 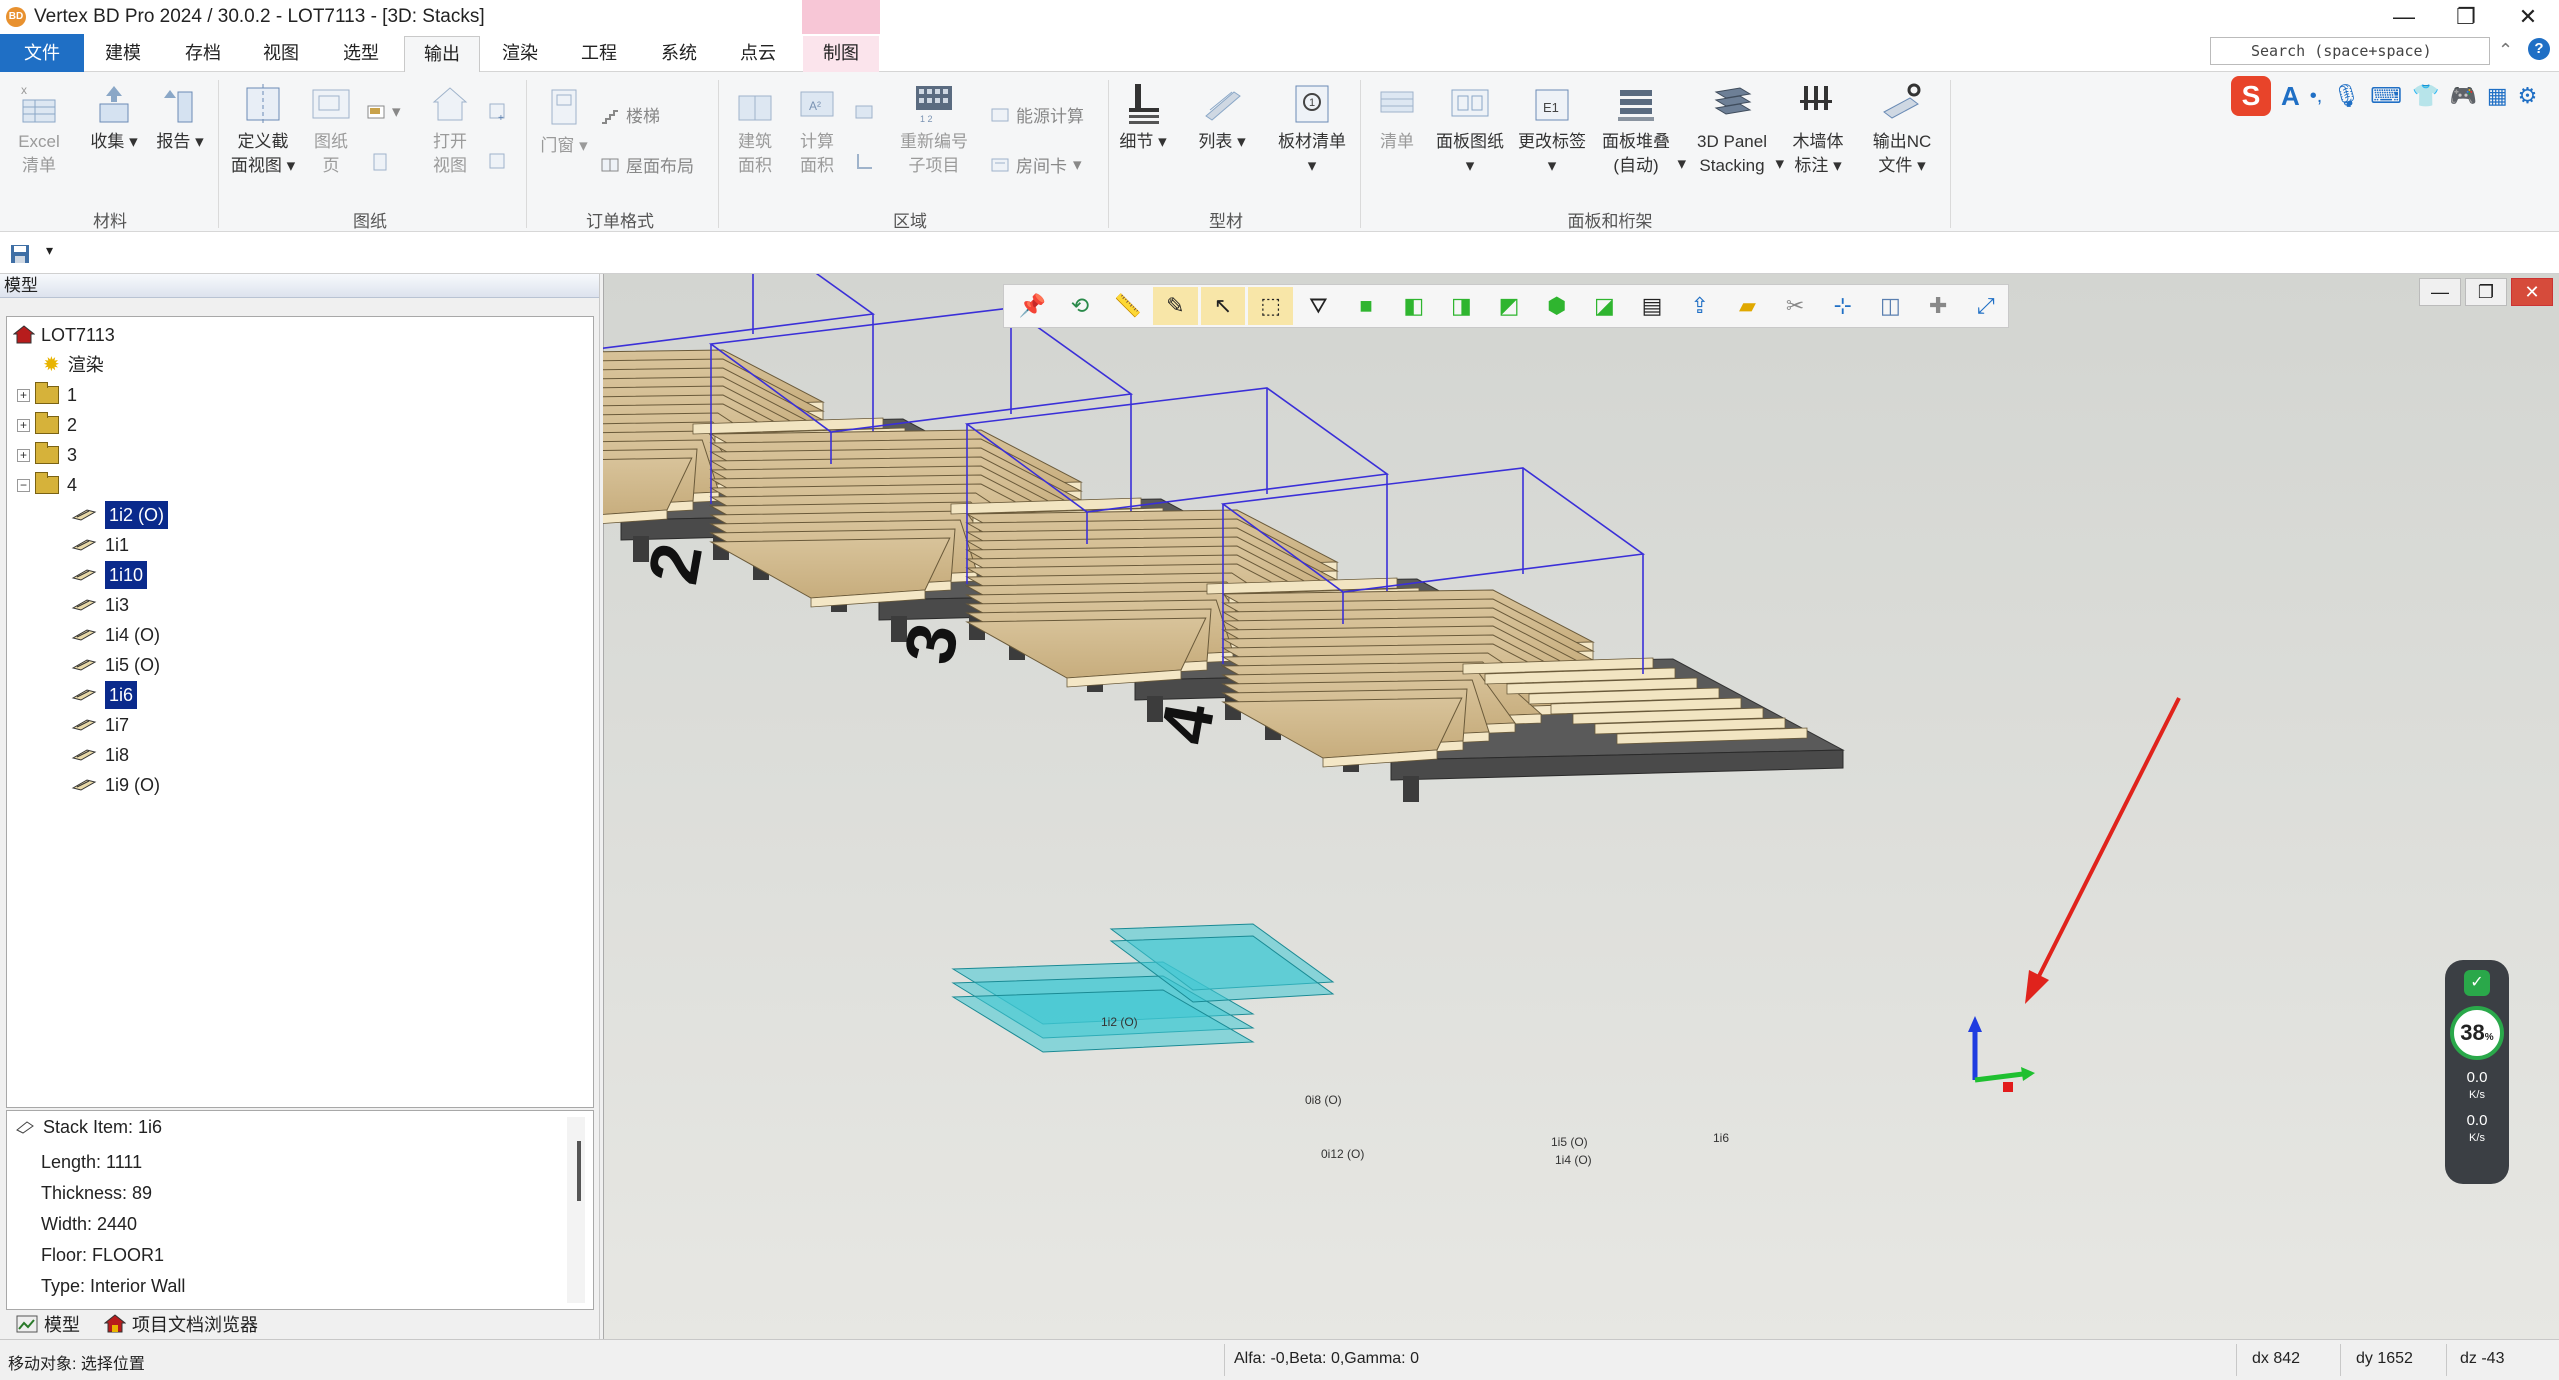 What do you see at coordinates (1736, 130) in the screenshot?
I see `3d-panel-stacking-button: 3D Panel Stacking ▾` at bounding box center [1736, 130].